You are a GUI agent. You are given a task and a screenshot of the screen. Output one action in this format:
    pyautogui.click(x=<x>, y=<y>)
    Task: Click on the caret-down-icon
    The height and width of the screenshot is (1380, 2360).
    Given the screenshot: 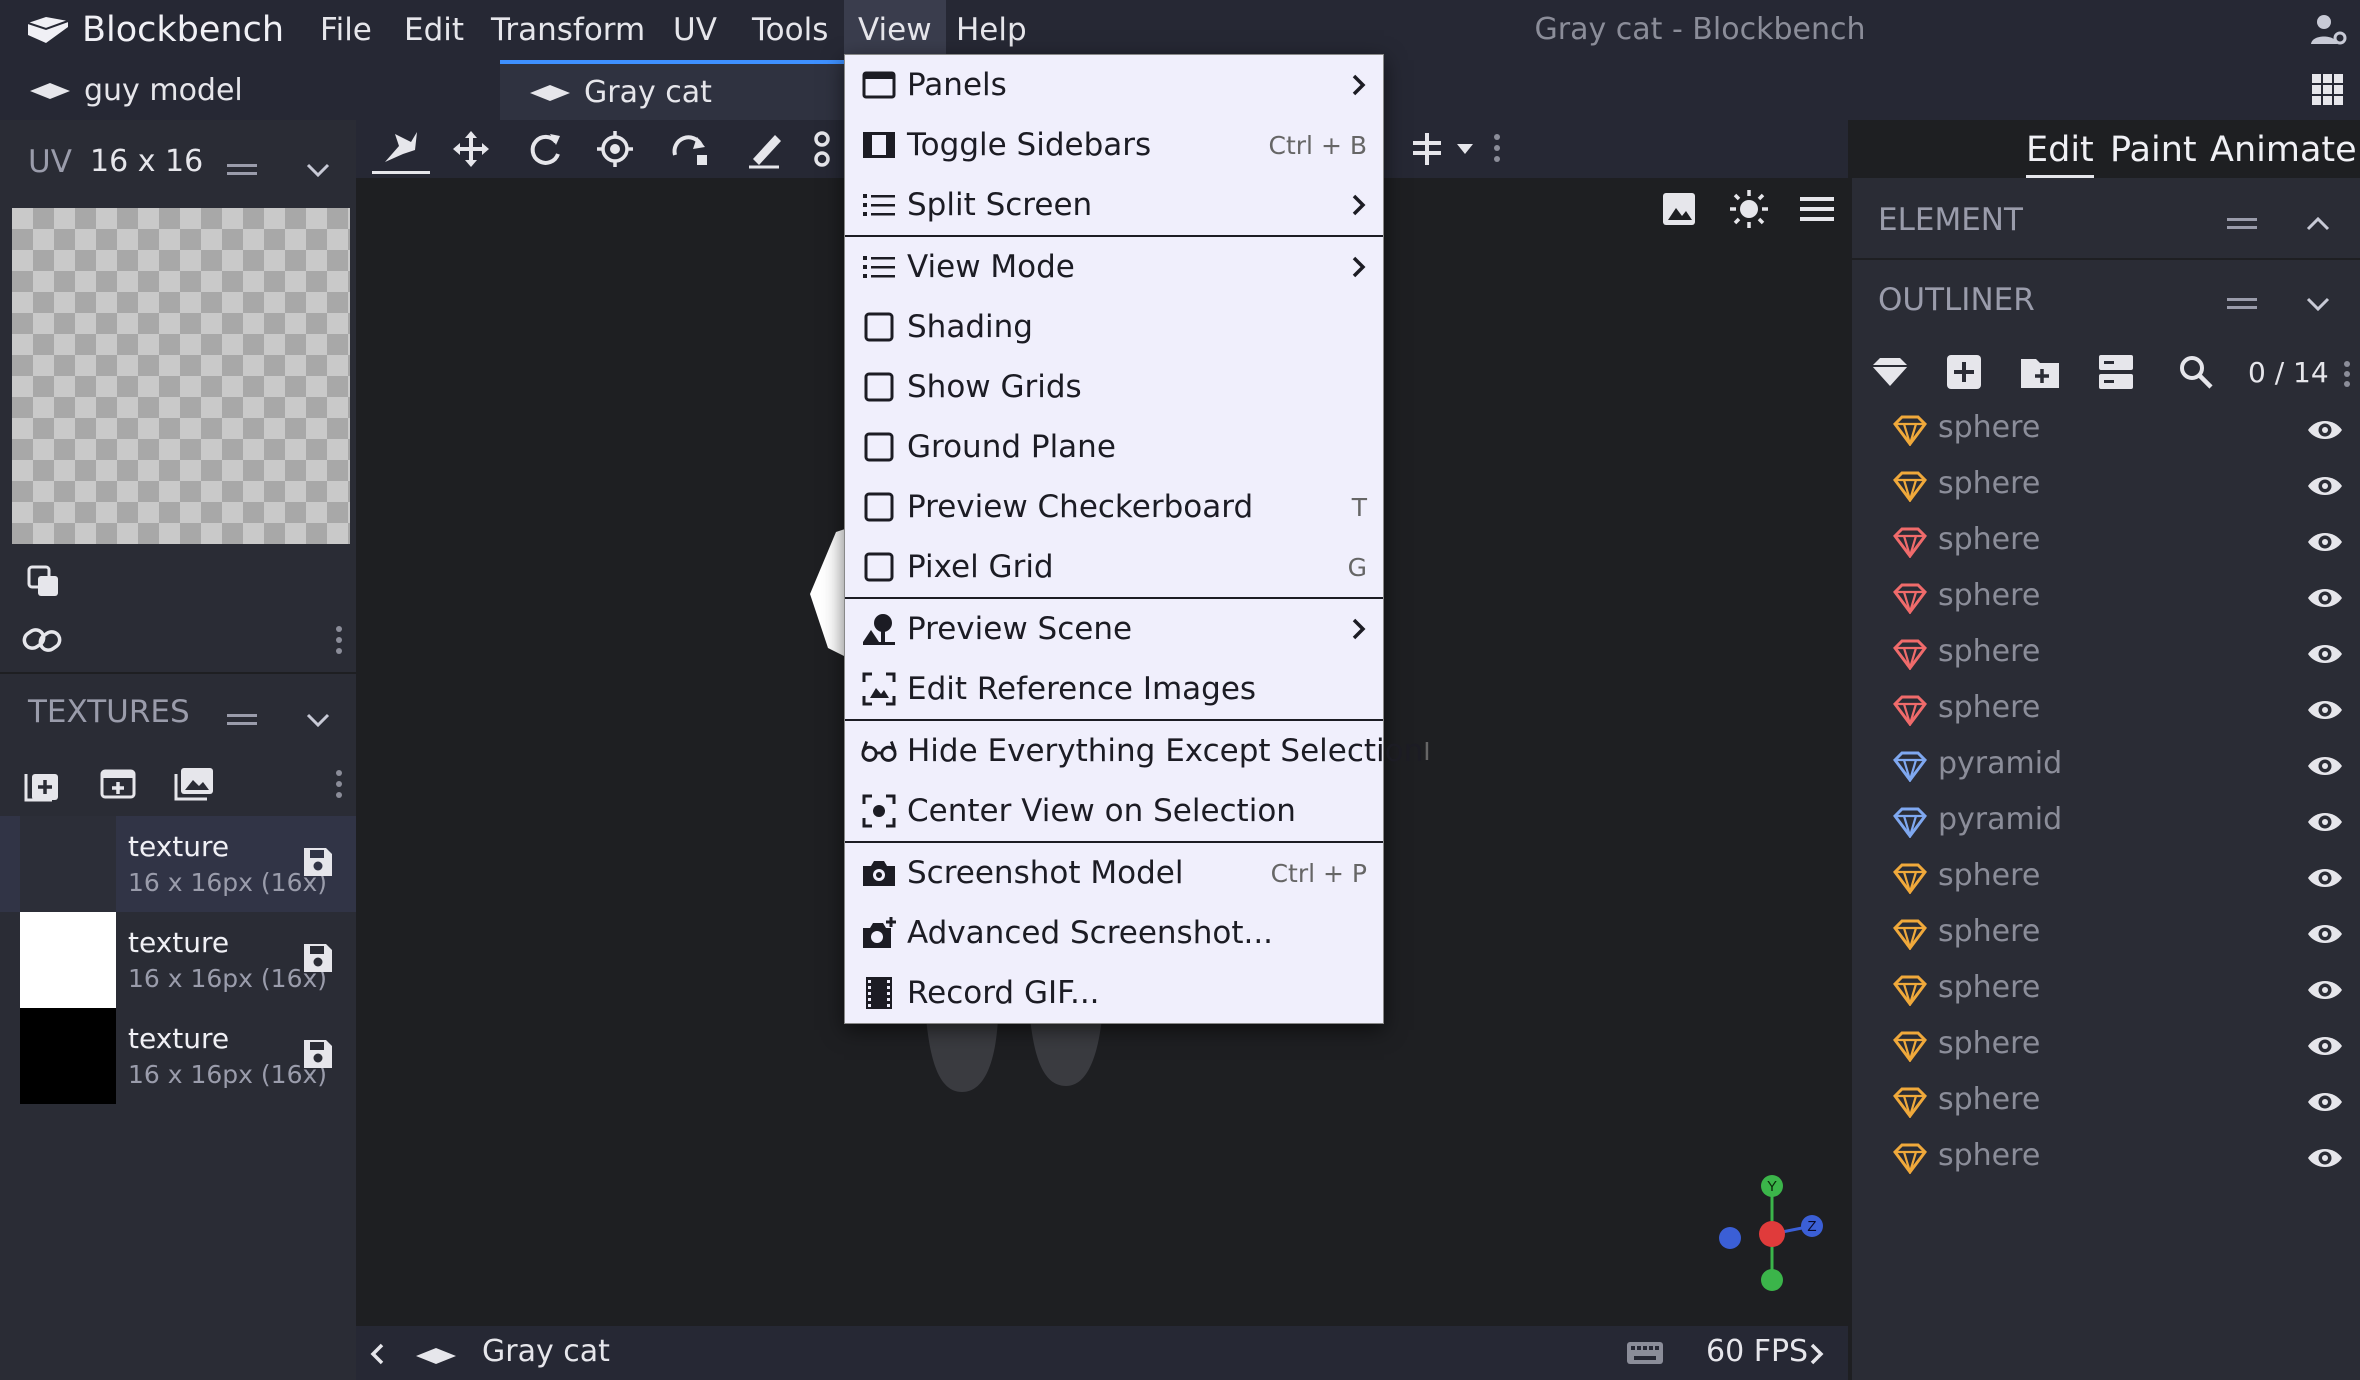 What is the action you would take?
    pyautogui.click(x=1465, y=149)
    